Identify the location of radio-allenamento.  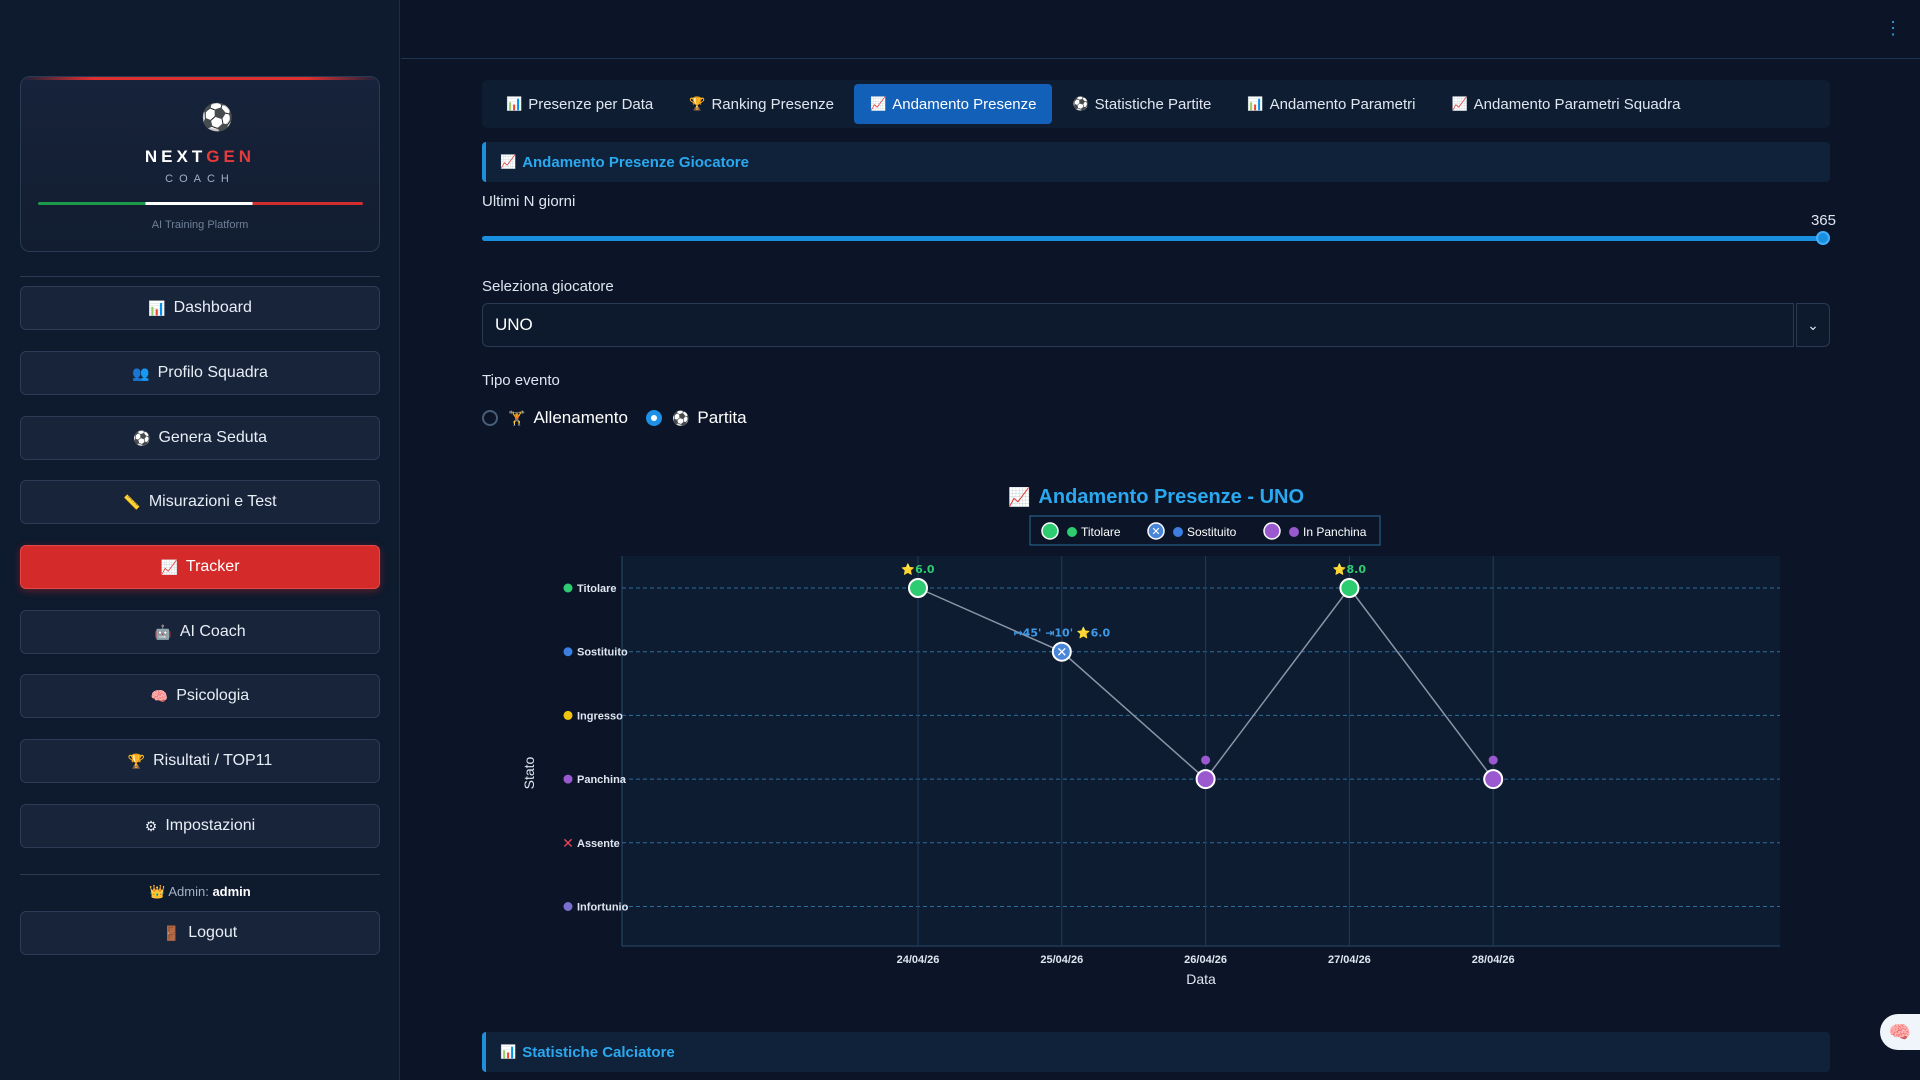
(490, 418).